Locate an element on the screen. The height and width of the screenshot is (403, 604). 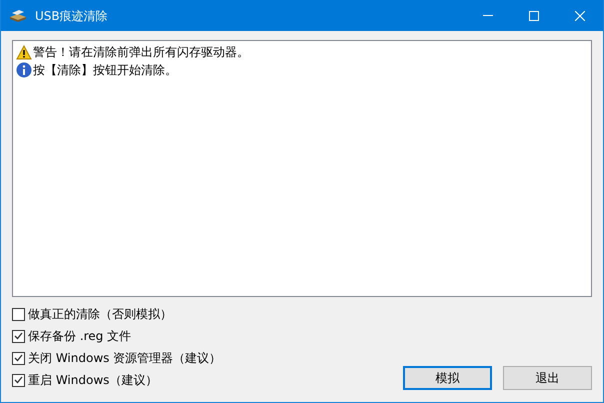
log-message: 警告！请在清除前弹出所有闪存驱动器。 is located at coordinates (141, 52).